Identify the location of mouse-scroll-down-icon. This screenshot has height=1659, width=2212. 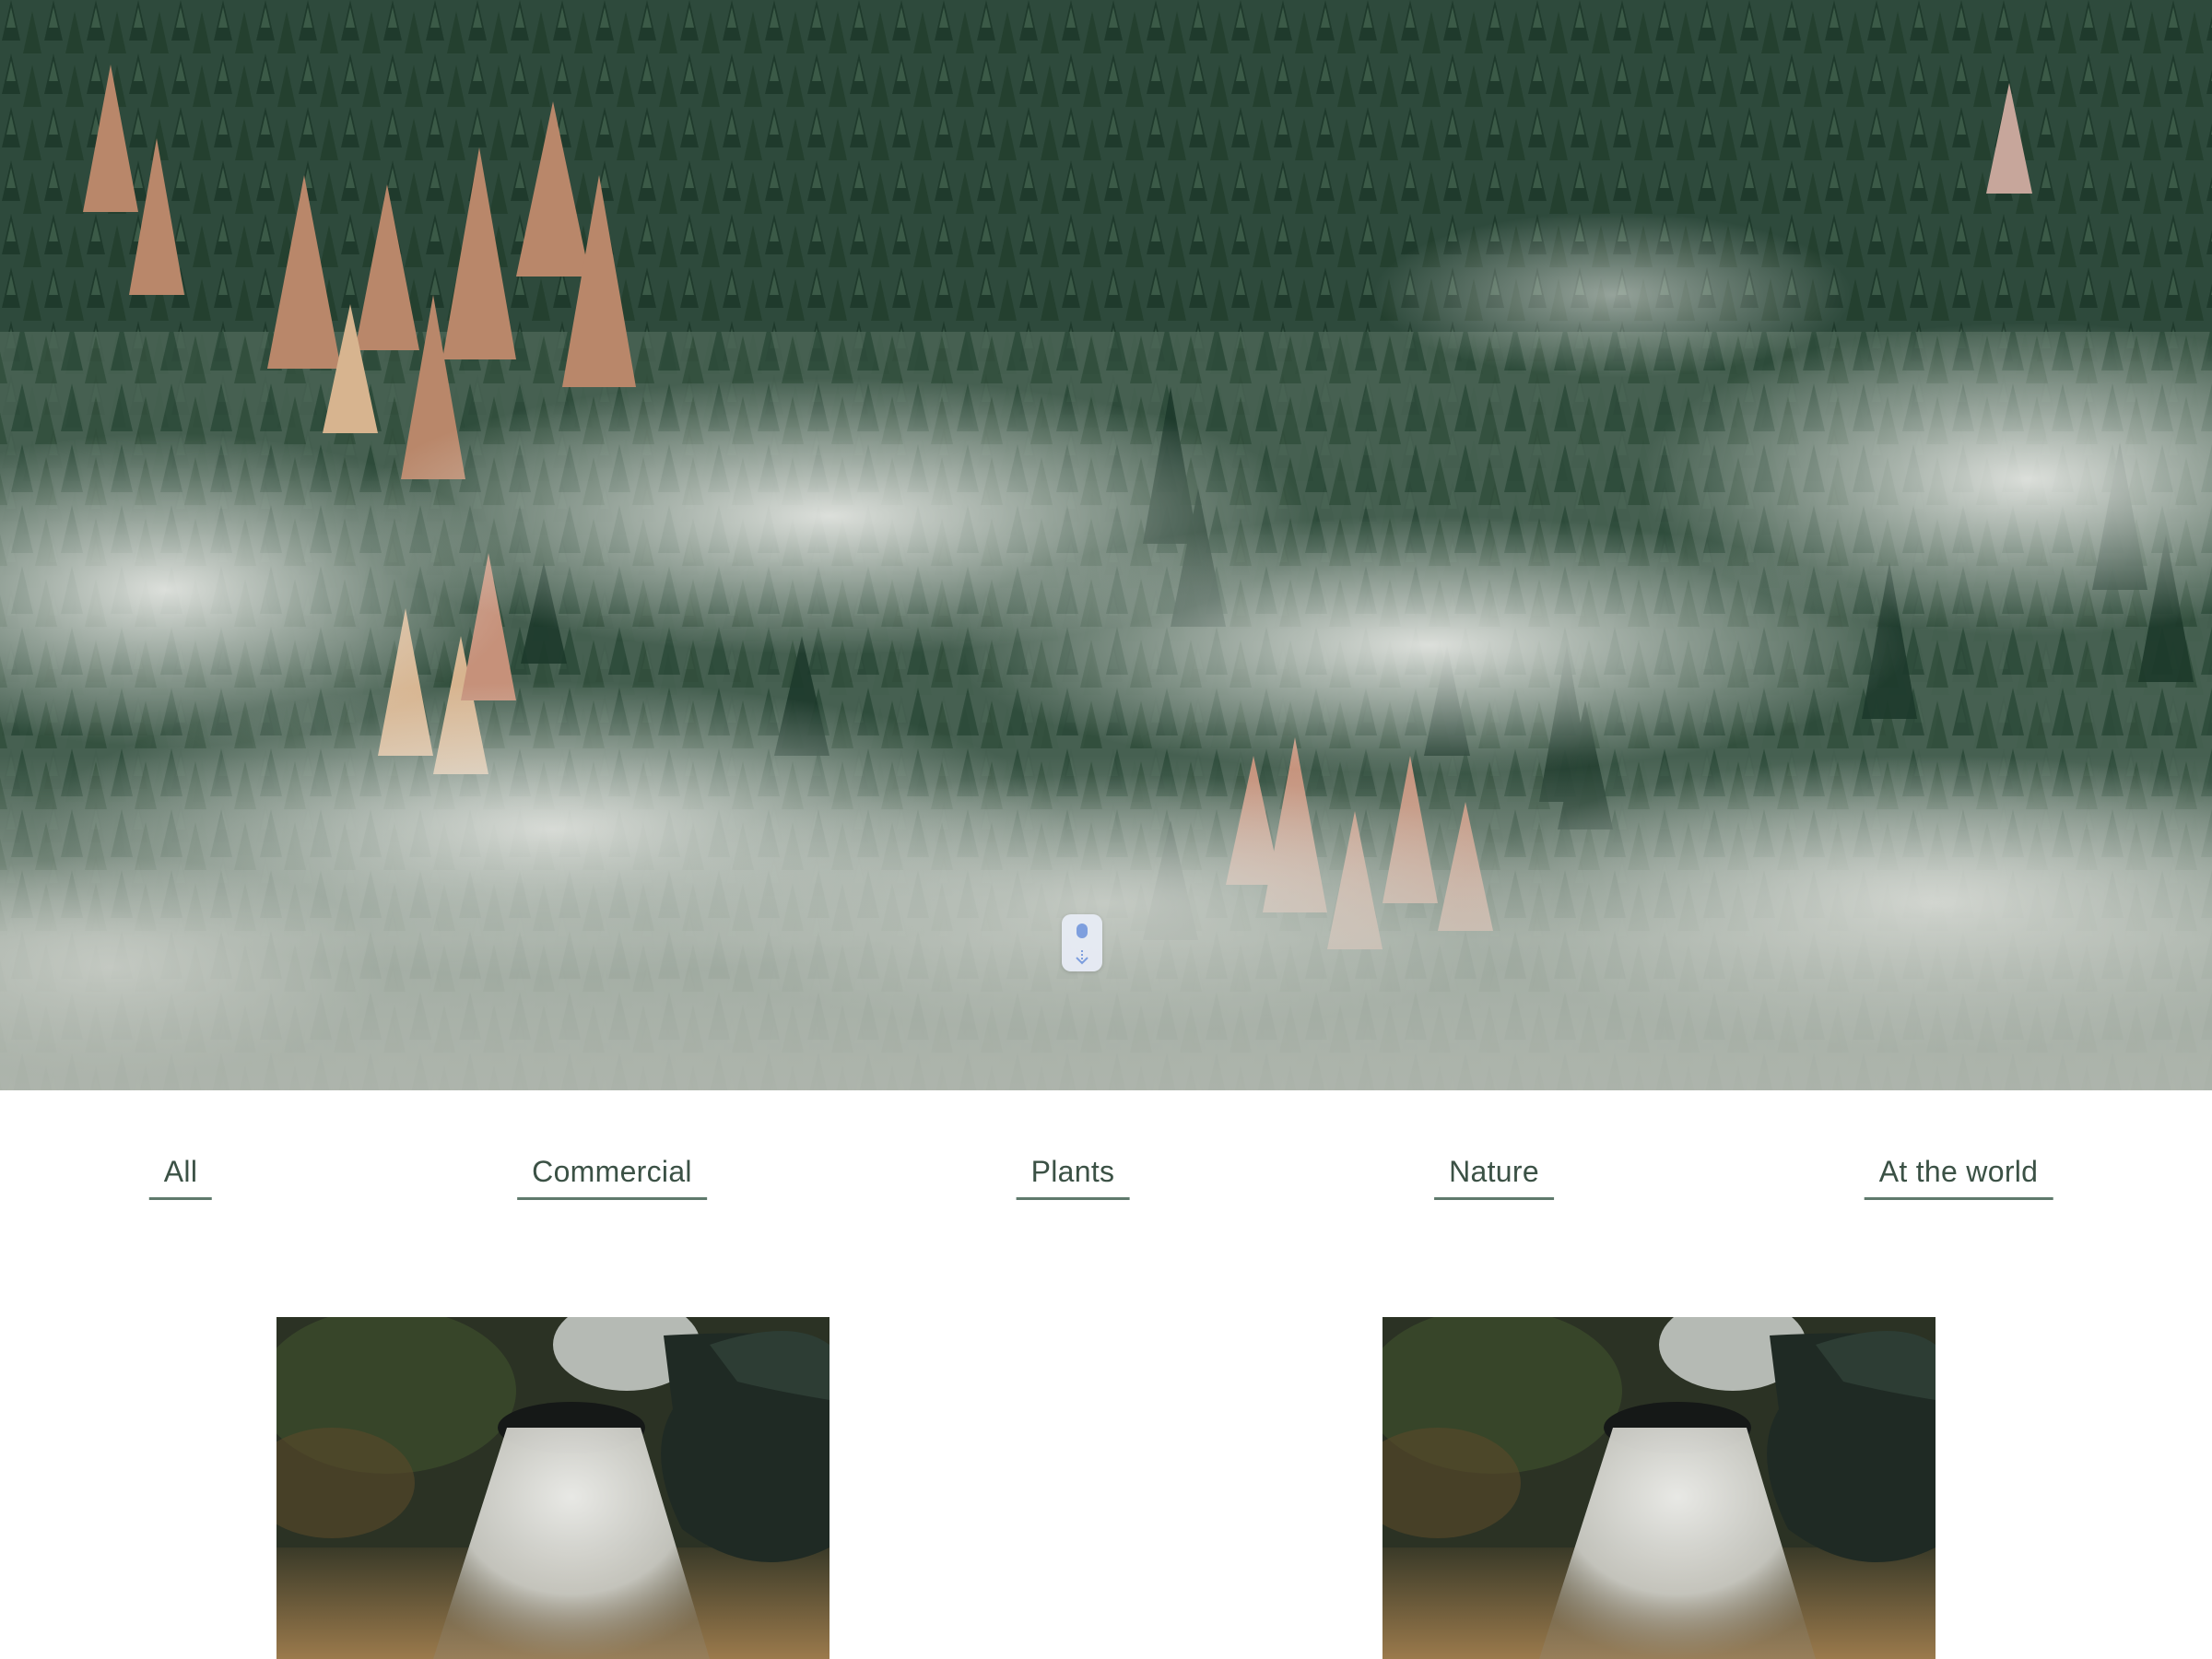
(1082, 942).